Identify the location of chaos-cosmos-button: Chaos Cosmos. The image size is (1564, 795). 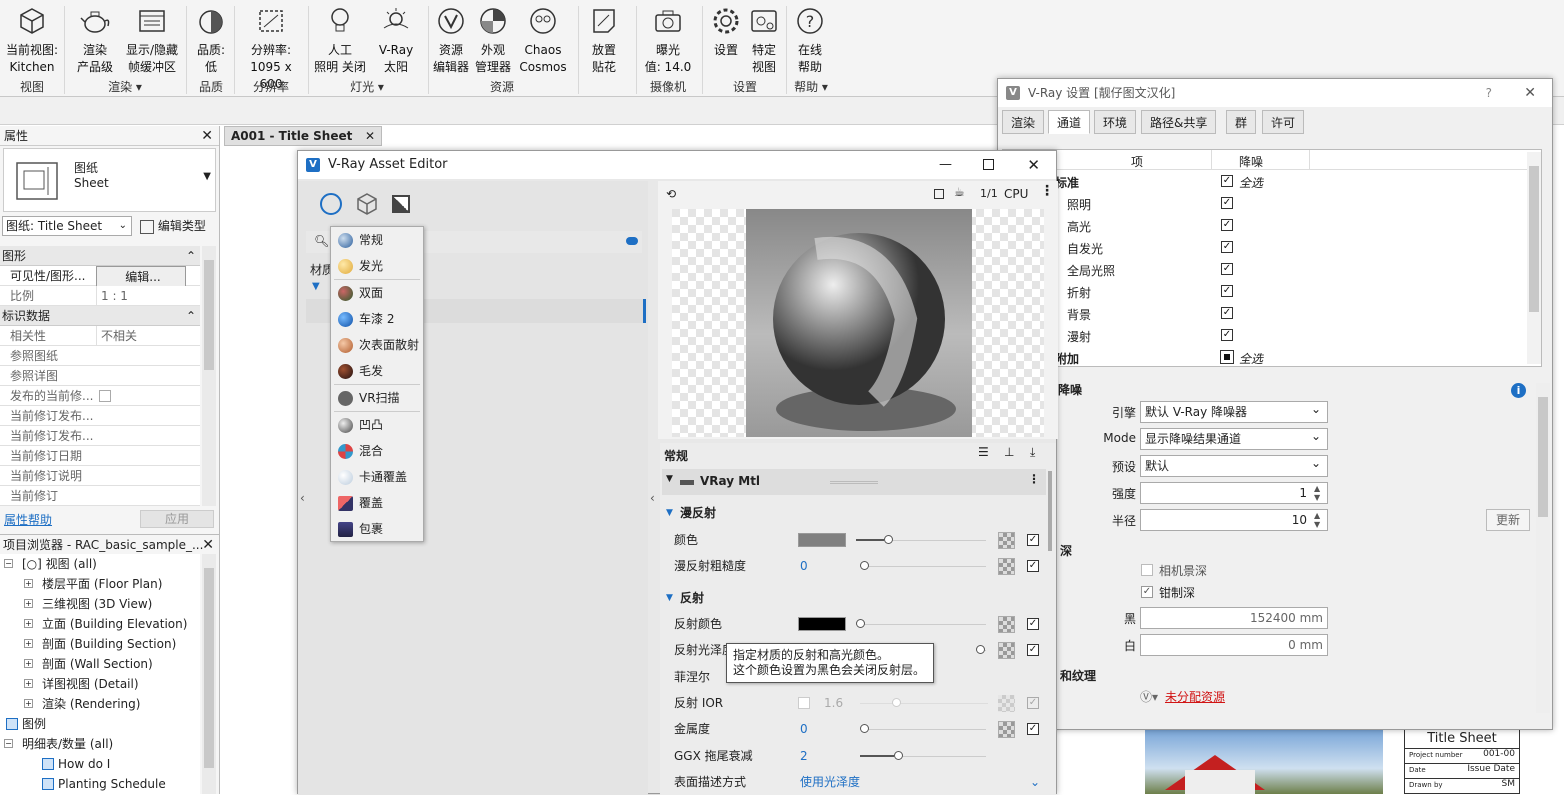
(543, 41).